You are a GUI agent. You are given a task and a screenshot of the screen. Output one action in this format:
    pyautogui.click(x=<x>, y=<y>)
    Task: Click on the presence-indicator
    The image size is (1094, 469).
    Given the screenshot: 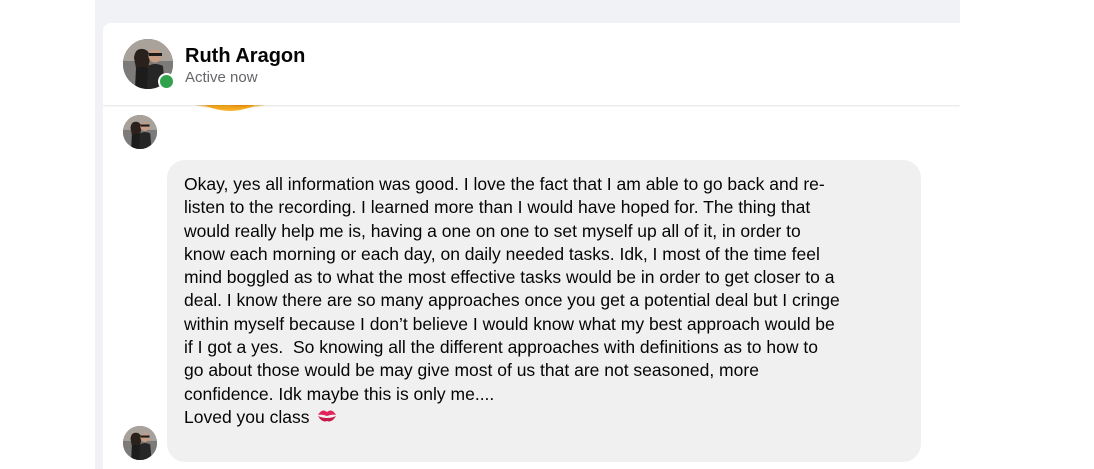 What is the action you would take?
    pyautogui.click(x=166, y=81)
    